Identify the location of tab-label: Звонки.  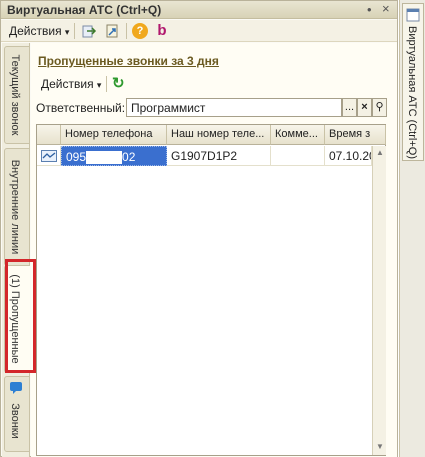
(15, 421).